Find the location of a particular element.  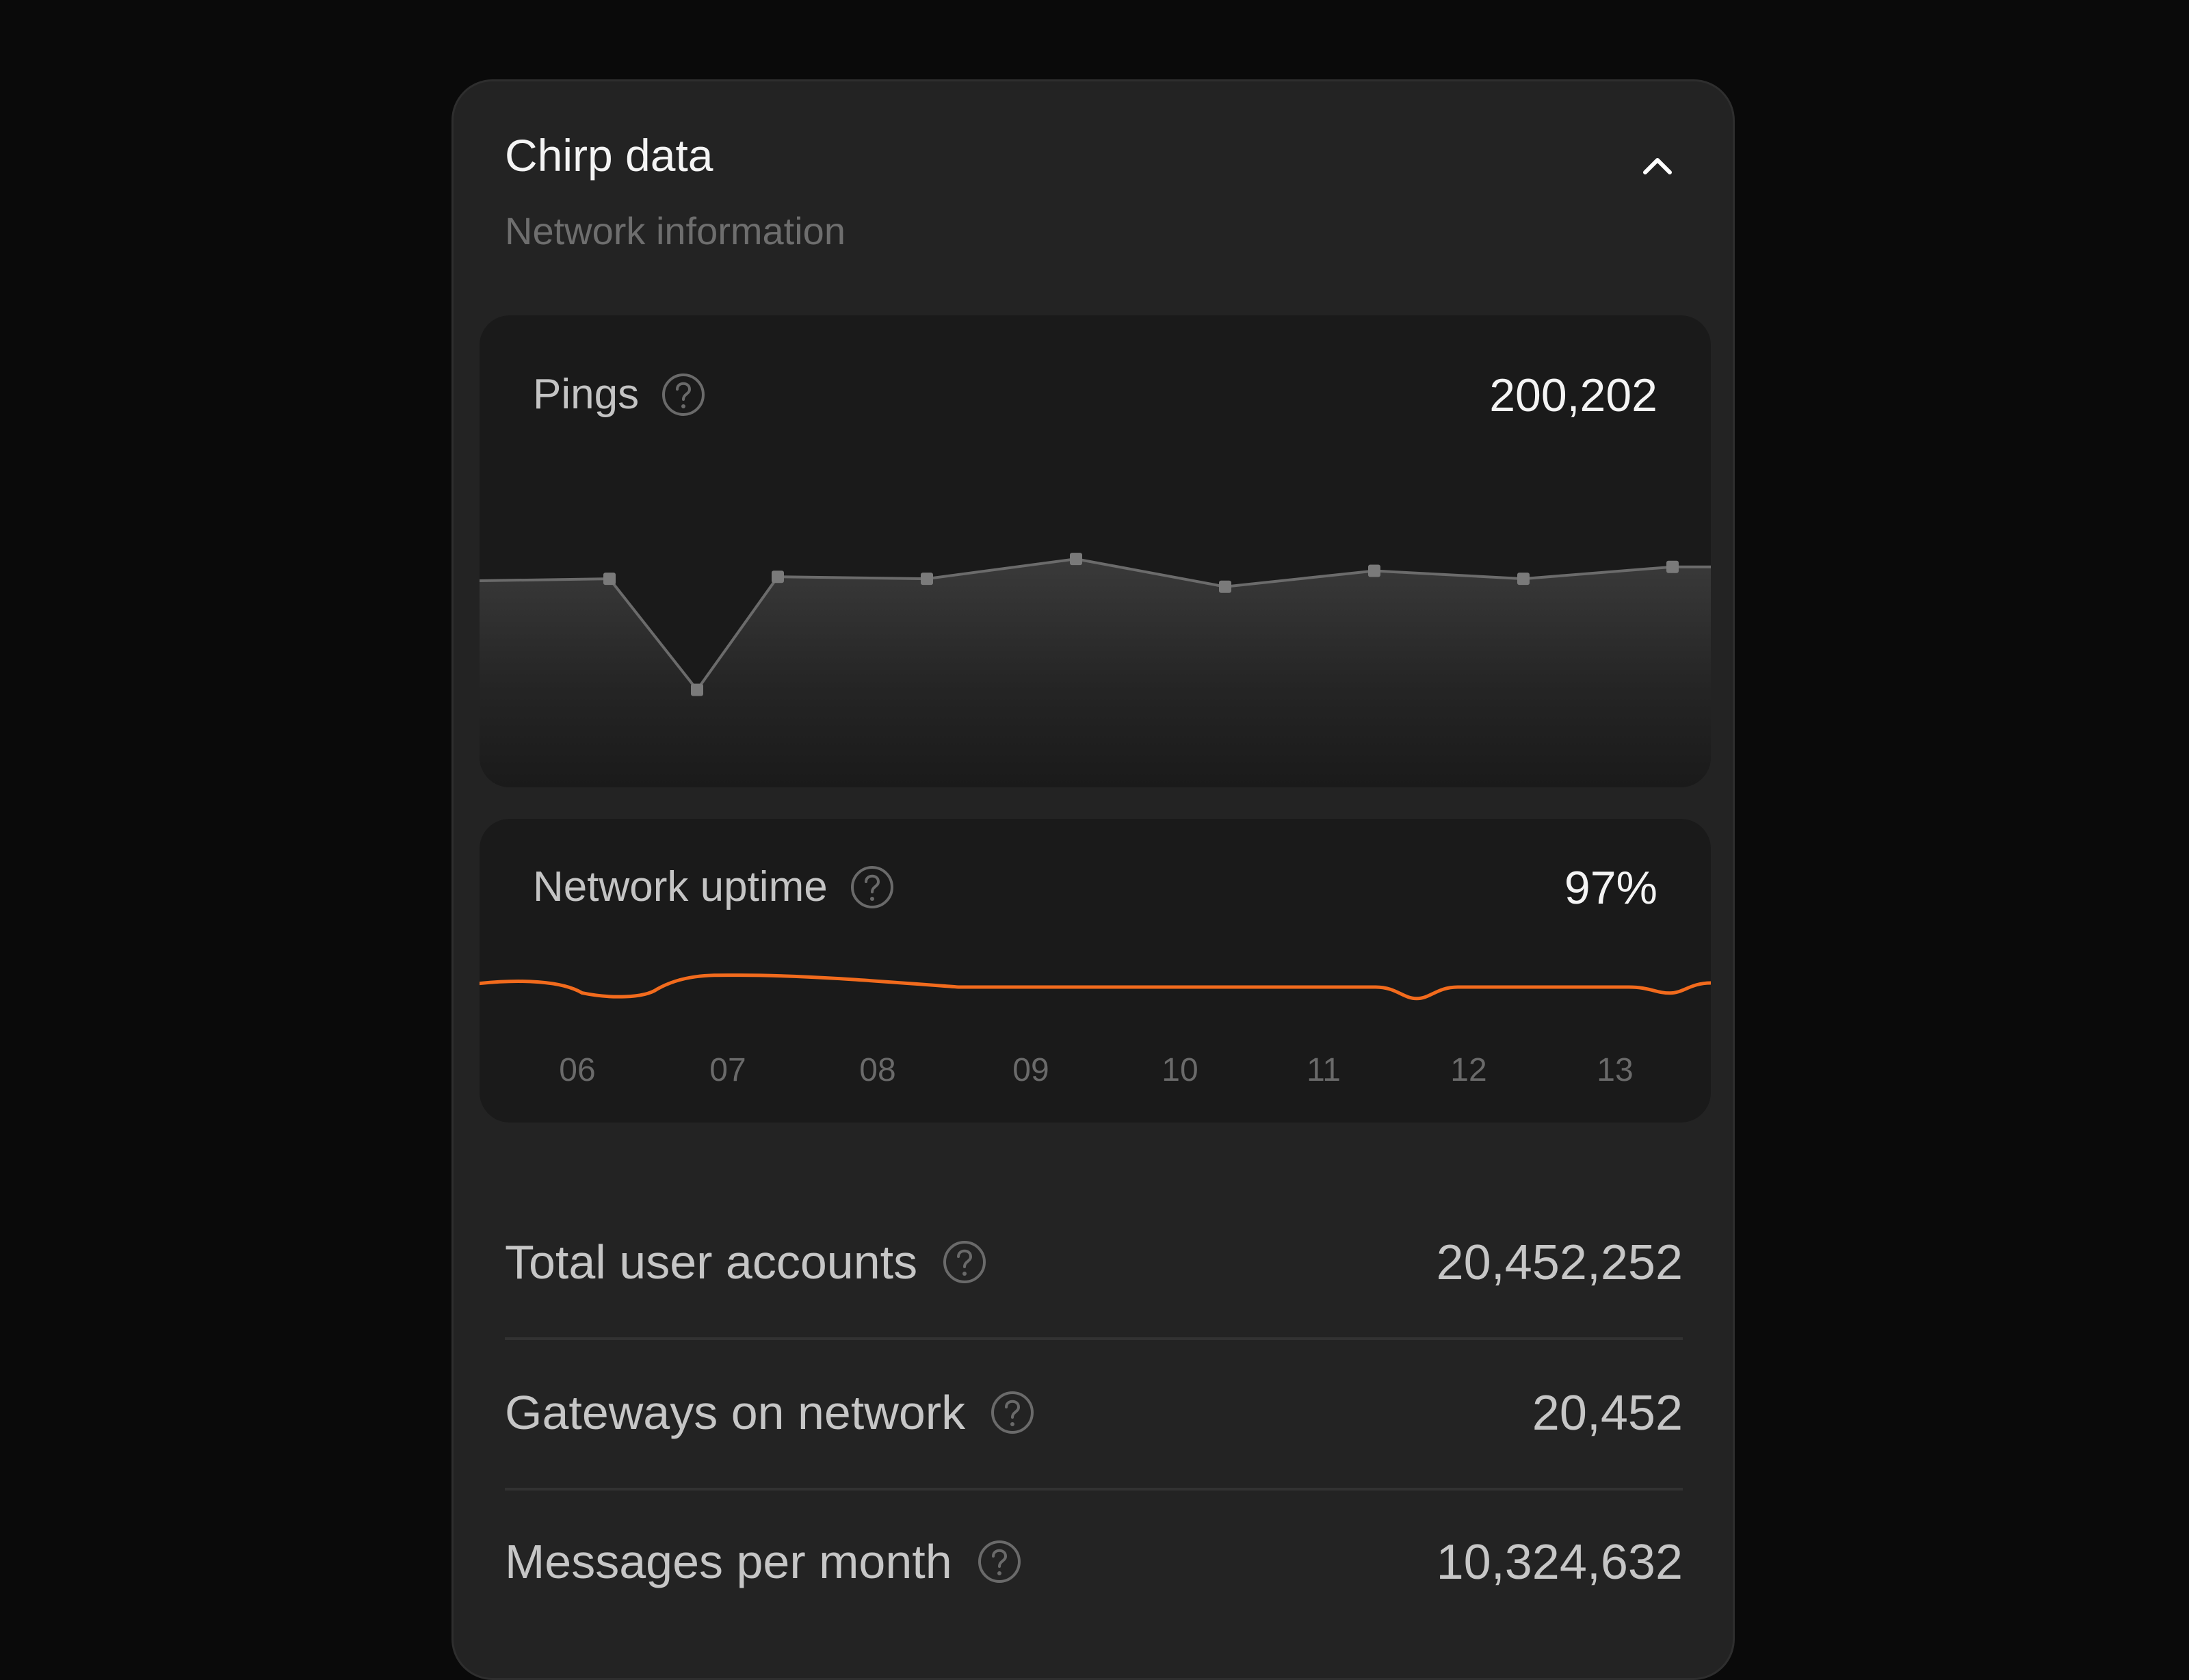

stat-label-group: Total user accounts is located at coordinates (746, 1262).